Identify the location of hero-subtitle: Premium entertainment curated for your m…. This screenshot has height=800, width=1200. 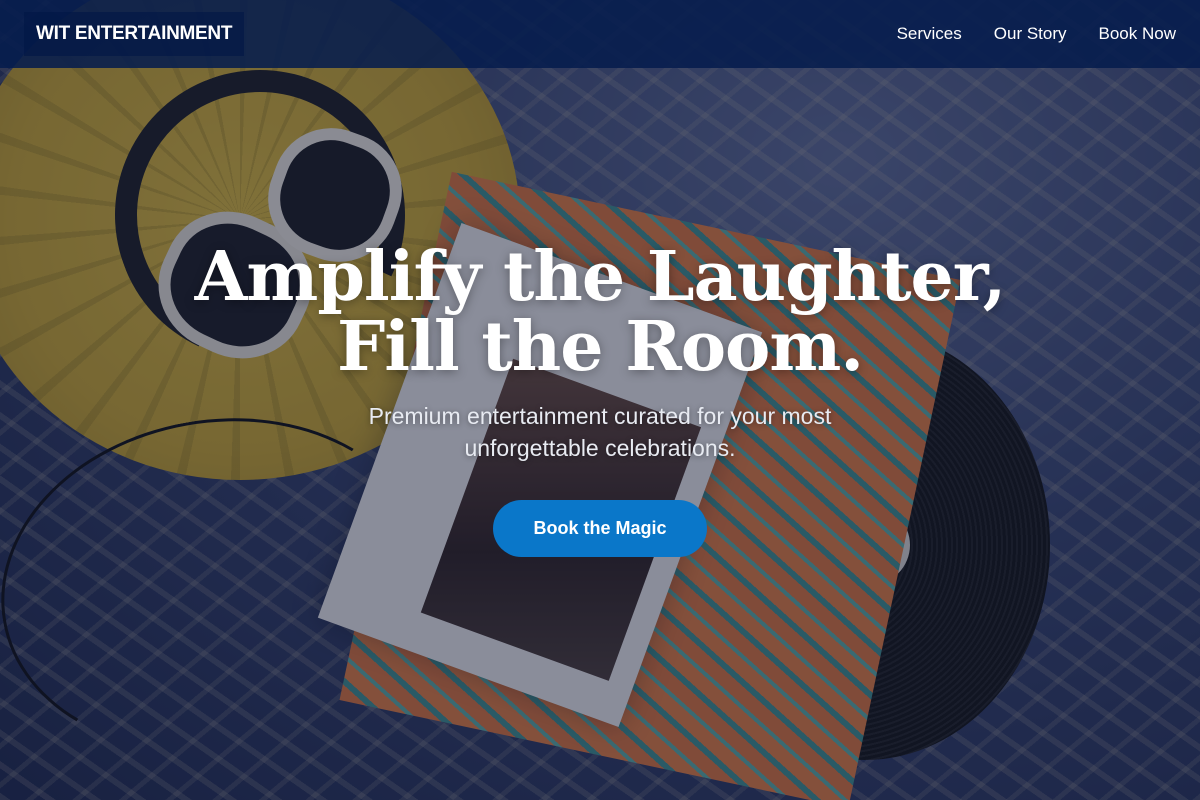
(600, 432).